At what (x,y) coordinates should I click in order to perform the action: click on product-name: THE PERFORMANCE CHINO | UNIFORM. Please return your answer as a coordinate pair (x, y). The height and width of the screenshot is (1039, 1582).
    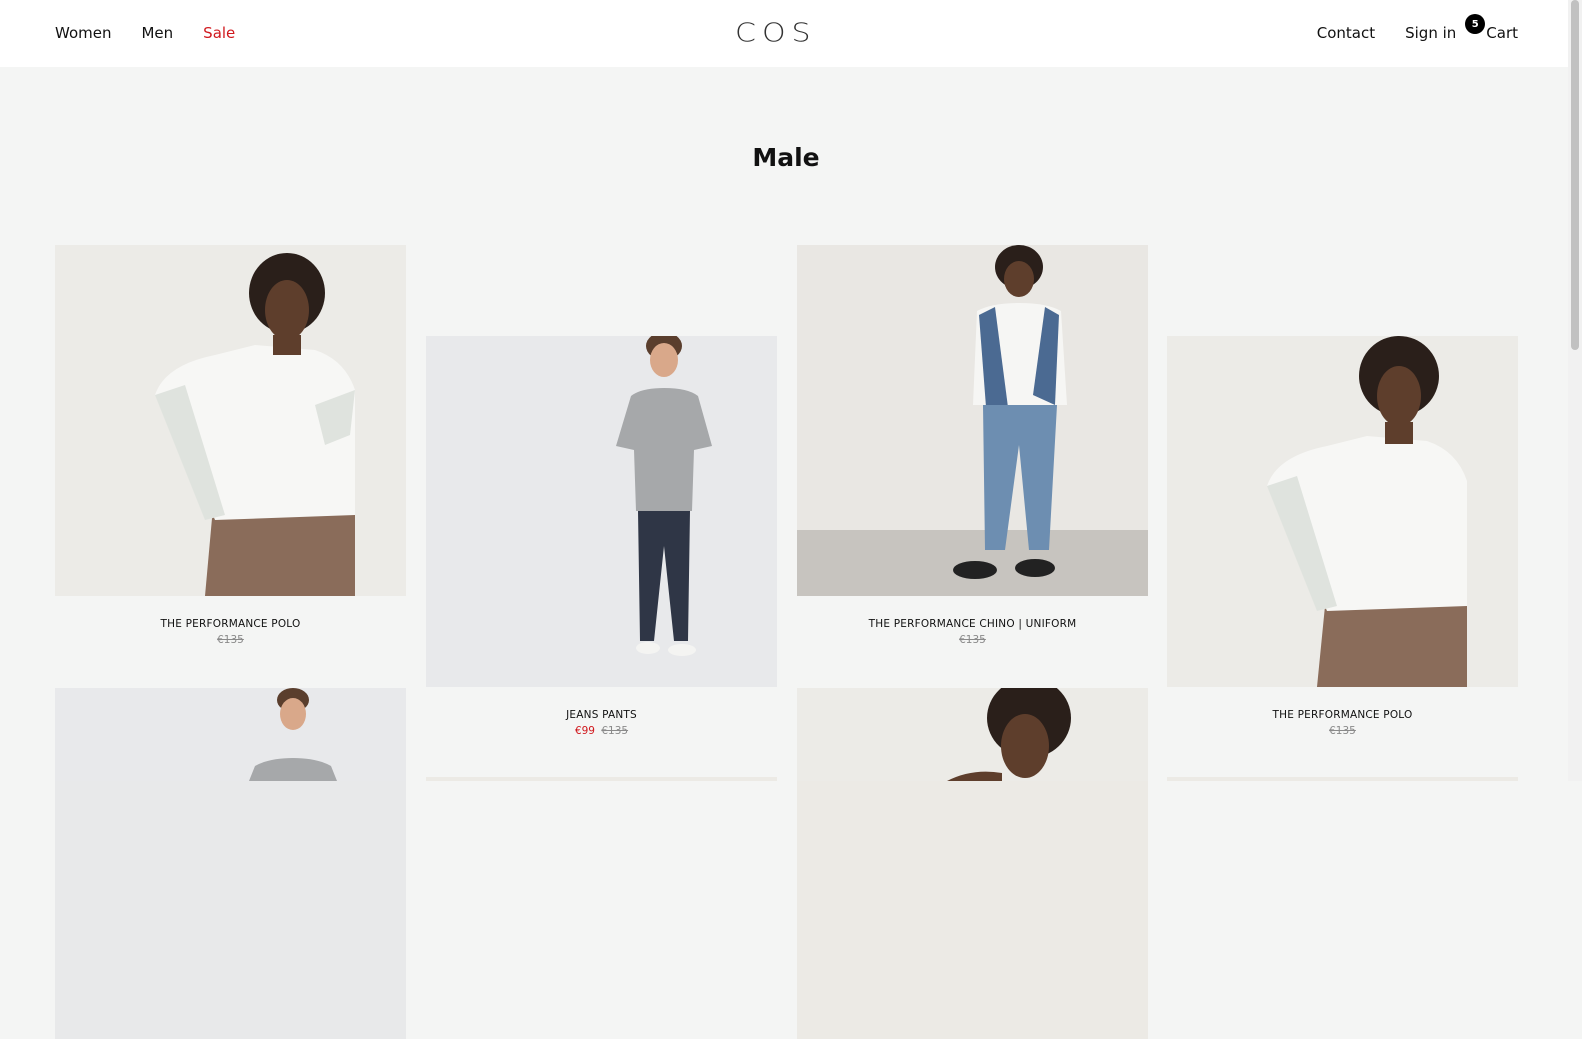
    Looking at the image, I should click on (972, 624).